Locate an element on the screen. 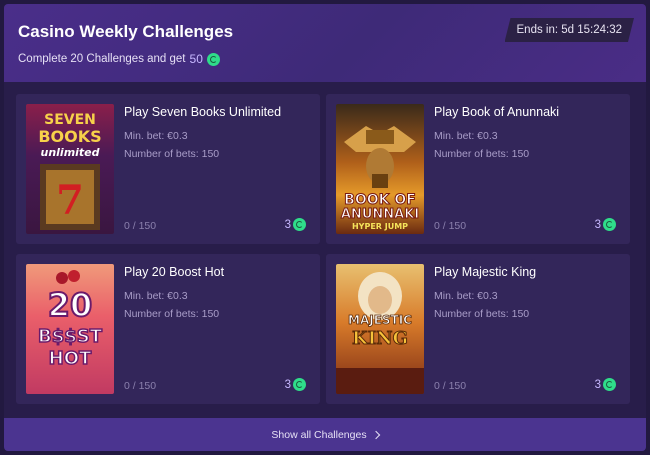 This screenshot has height=455, width=650. book-of-anunnaki-art: BOOK OF ANUNNAKI HYPER JUMP is located at coordinates (380, 178).